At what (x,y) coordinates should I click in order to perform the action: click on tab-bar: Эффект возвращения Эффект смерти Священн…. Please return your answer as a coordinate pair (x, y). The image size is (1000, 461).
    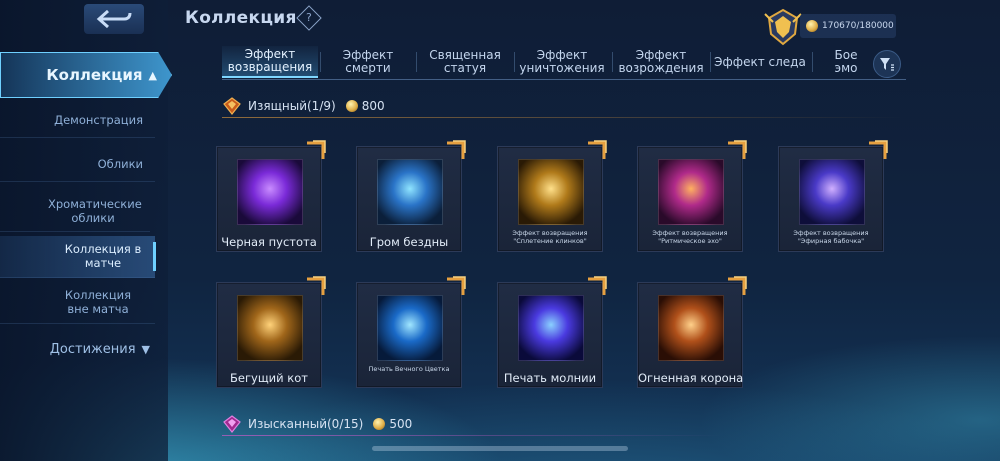
    Looking at the image, I should click on (564, 63).